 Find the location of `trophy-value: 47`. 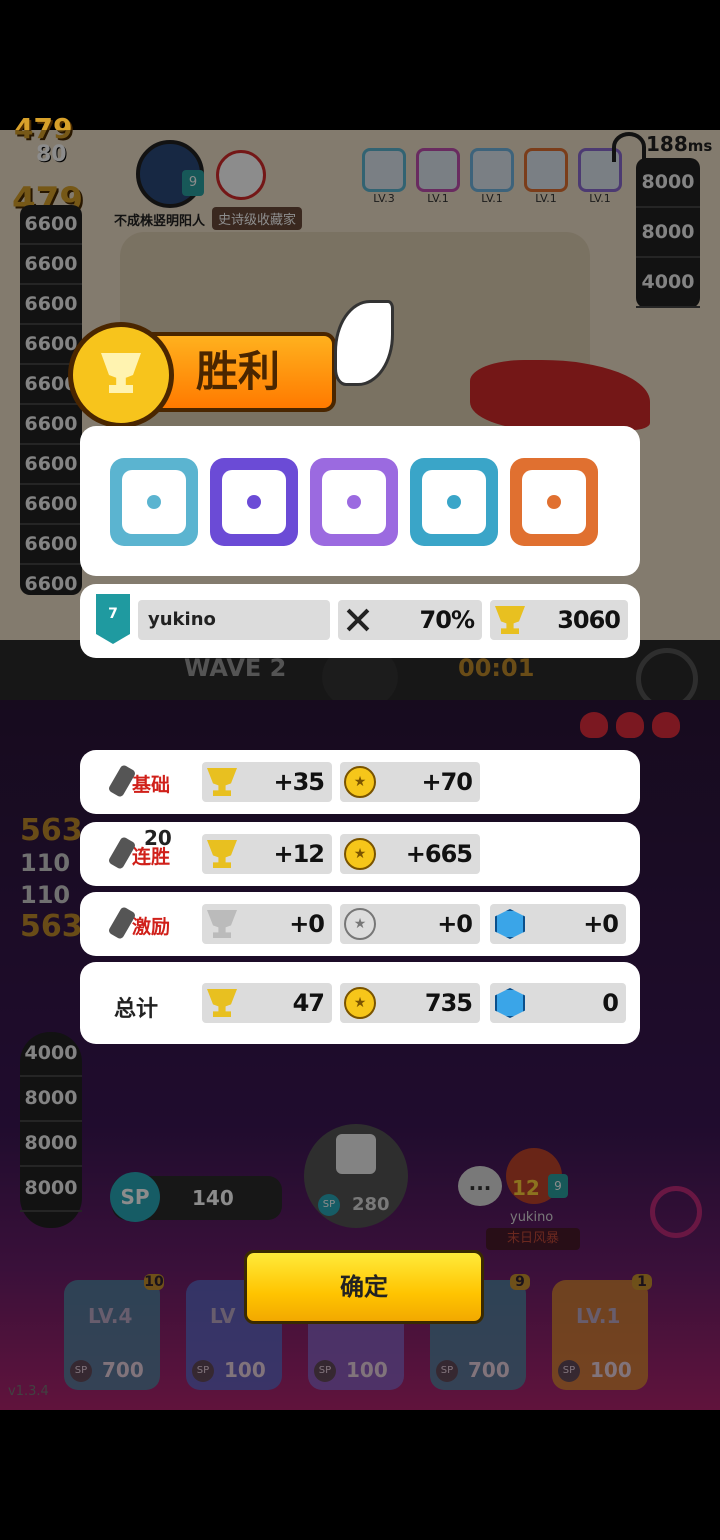

trophy-value: 47 is located at coordinates (308, 1003).